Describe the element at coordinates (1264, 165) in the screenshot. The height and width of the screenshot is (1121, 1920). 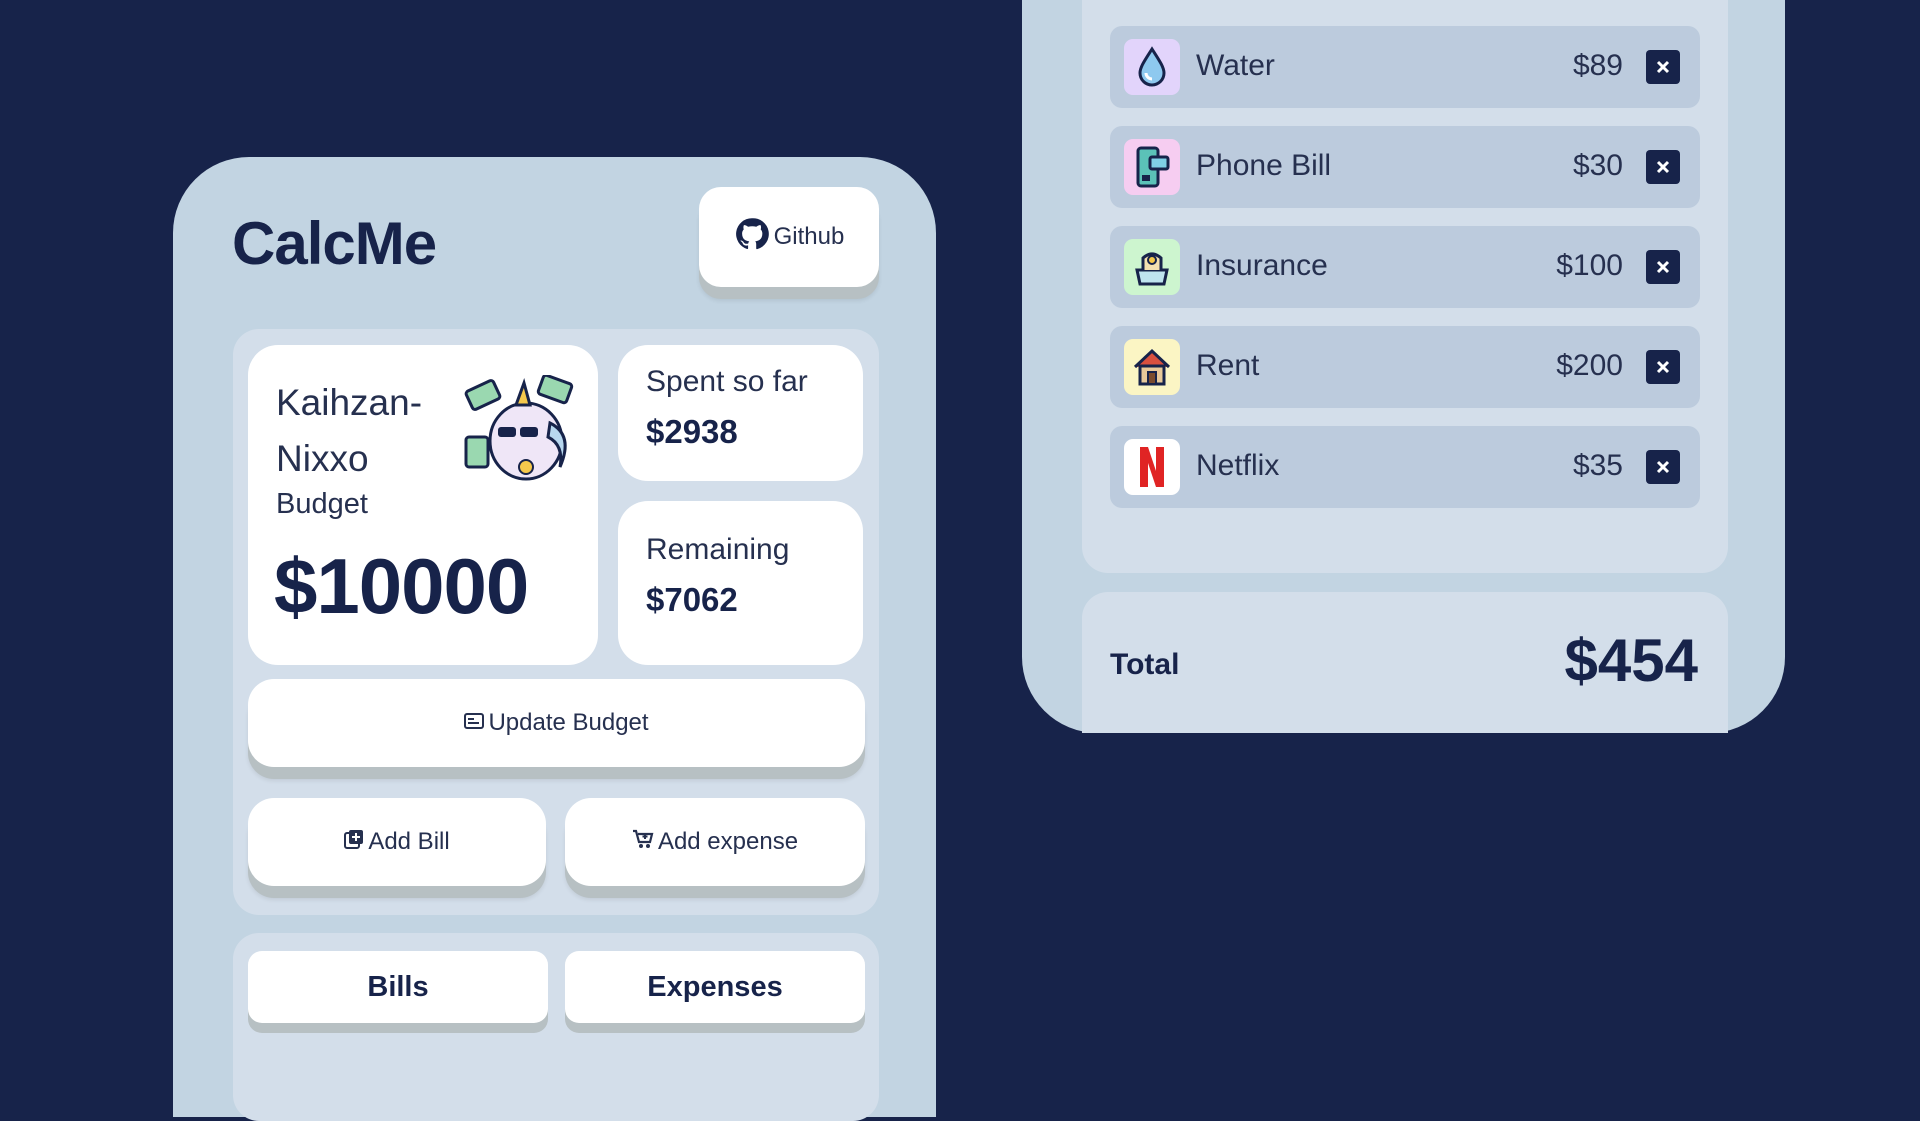
I see `bill-name: Phone Bill` at that location.